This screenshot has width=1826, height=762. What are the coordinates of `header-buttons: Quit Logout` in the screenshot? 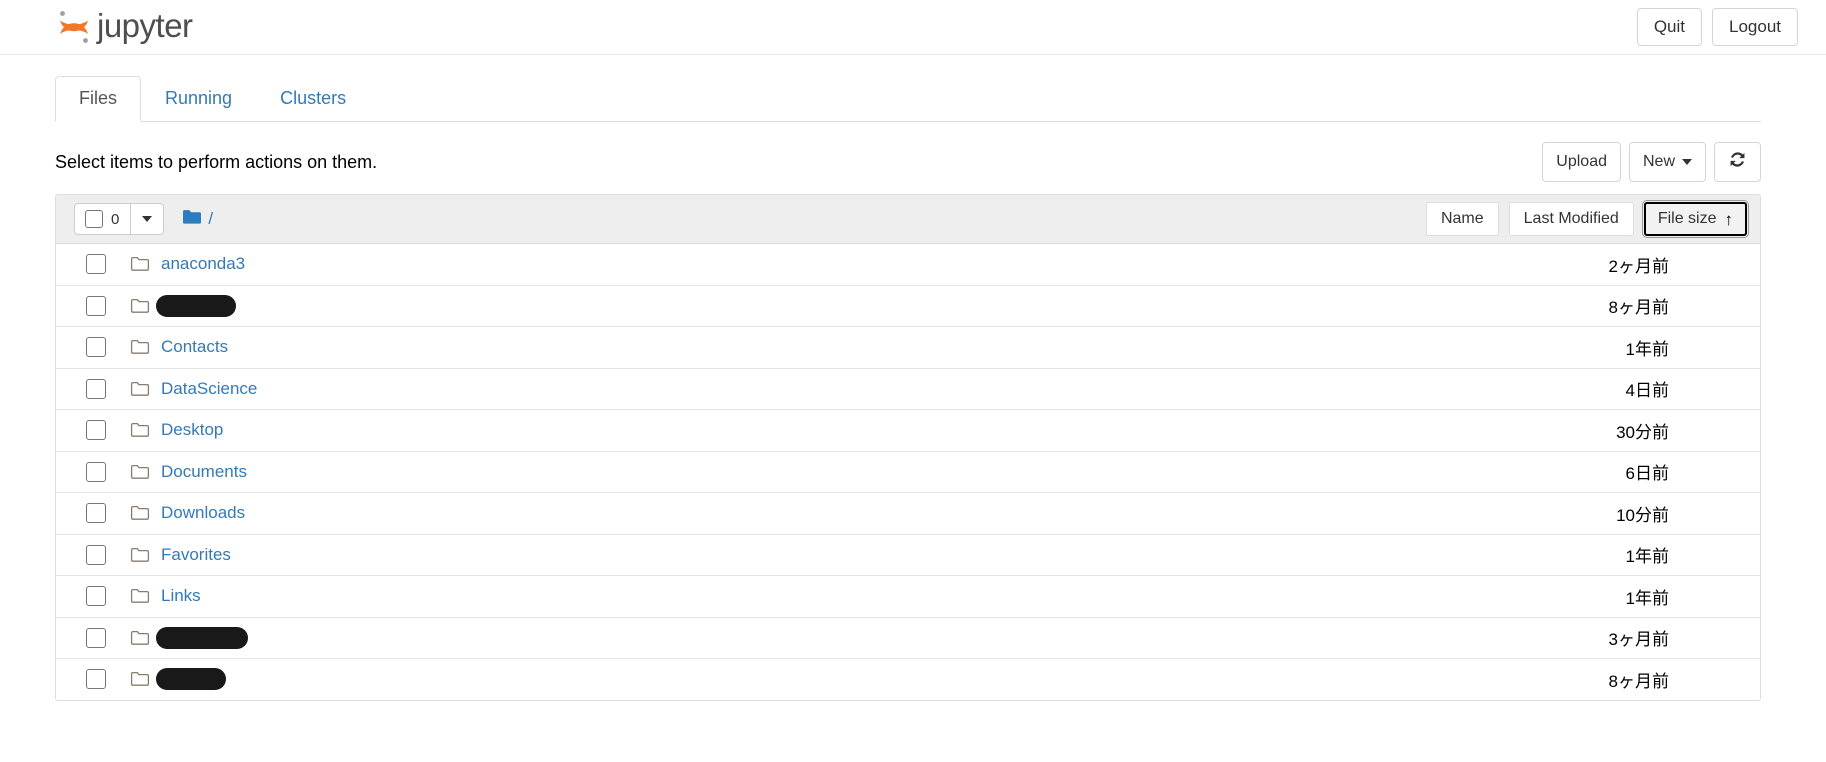 It's located at (1717, 27).